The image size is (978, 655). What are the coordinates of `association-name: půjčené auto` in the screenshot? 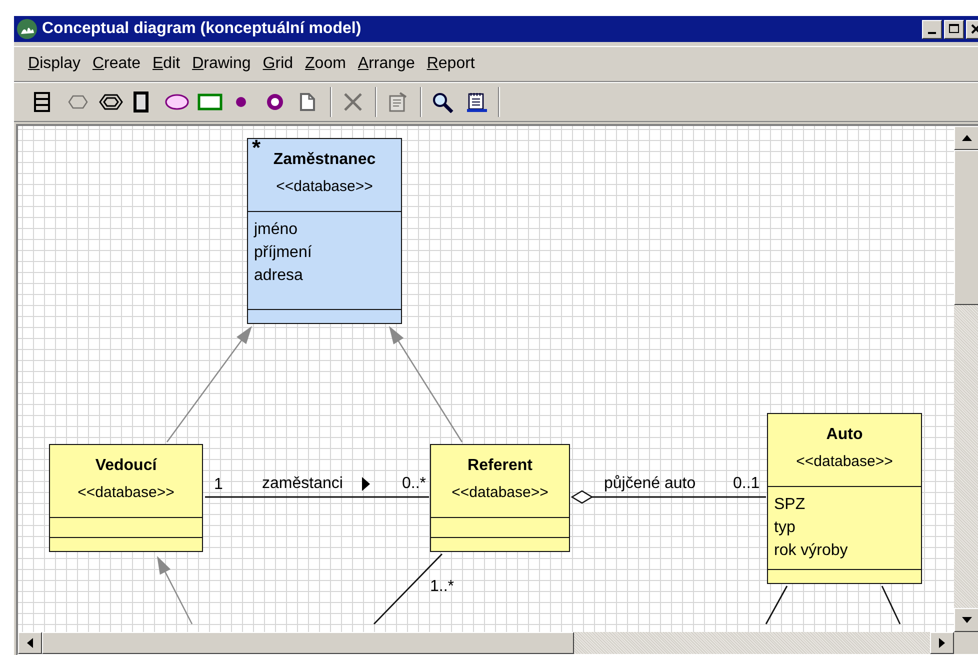 It's located at (650, 484).